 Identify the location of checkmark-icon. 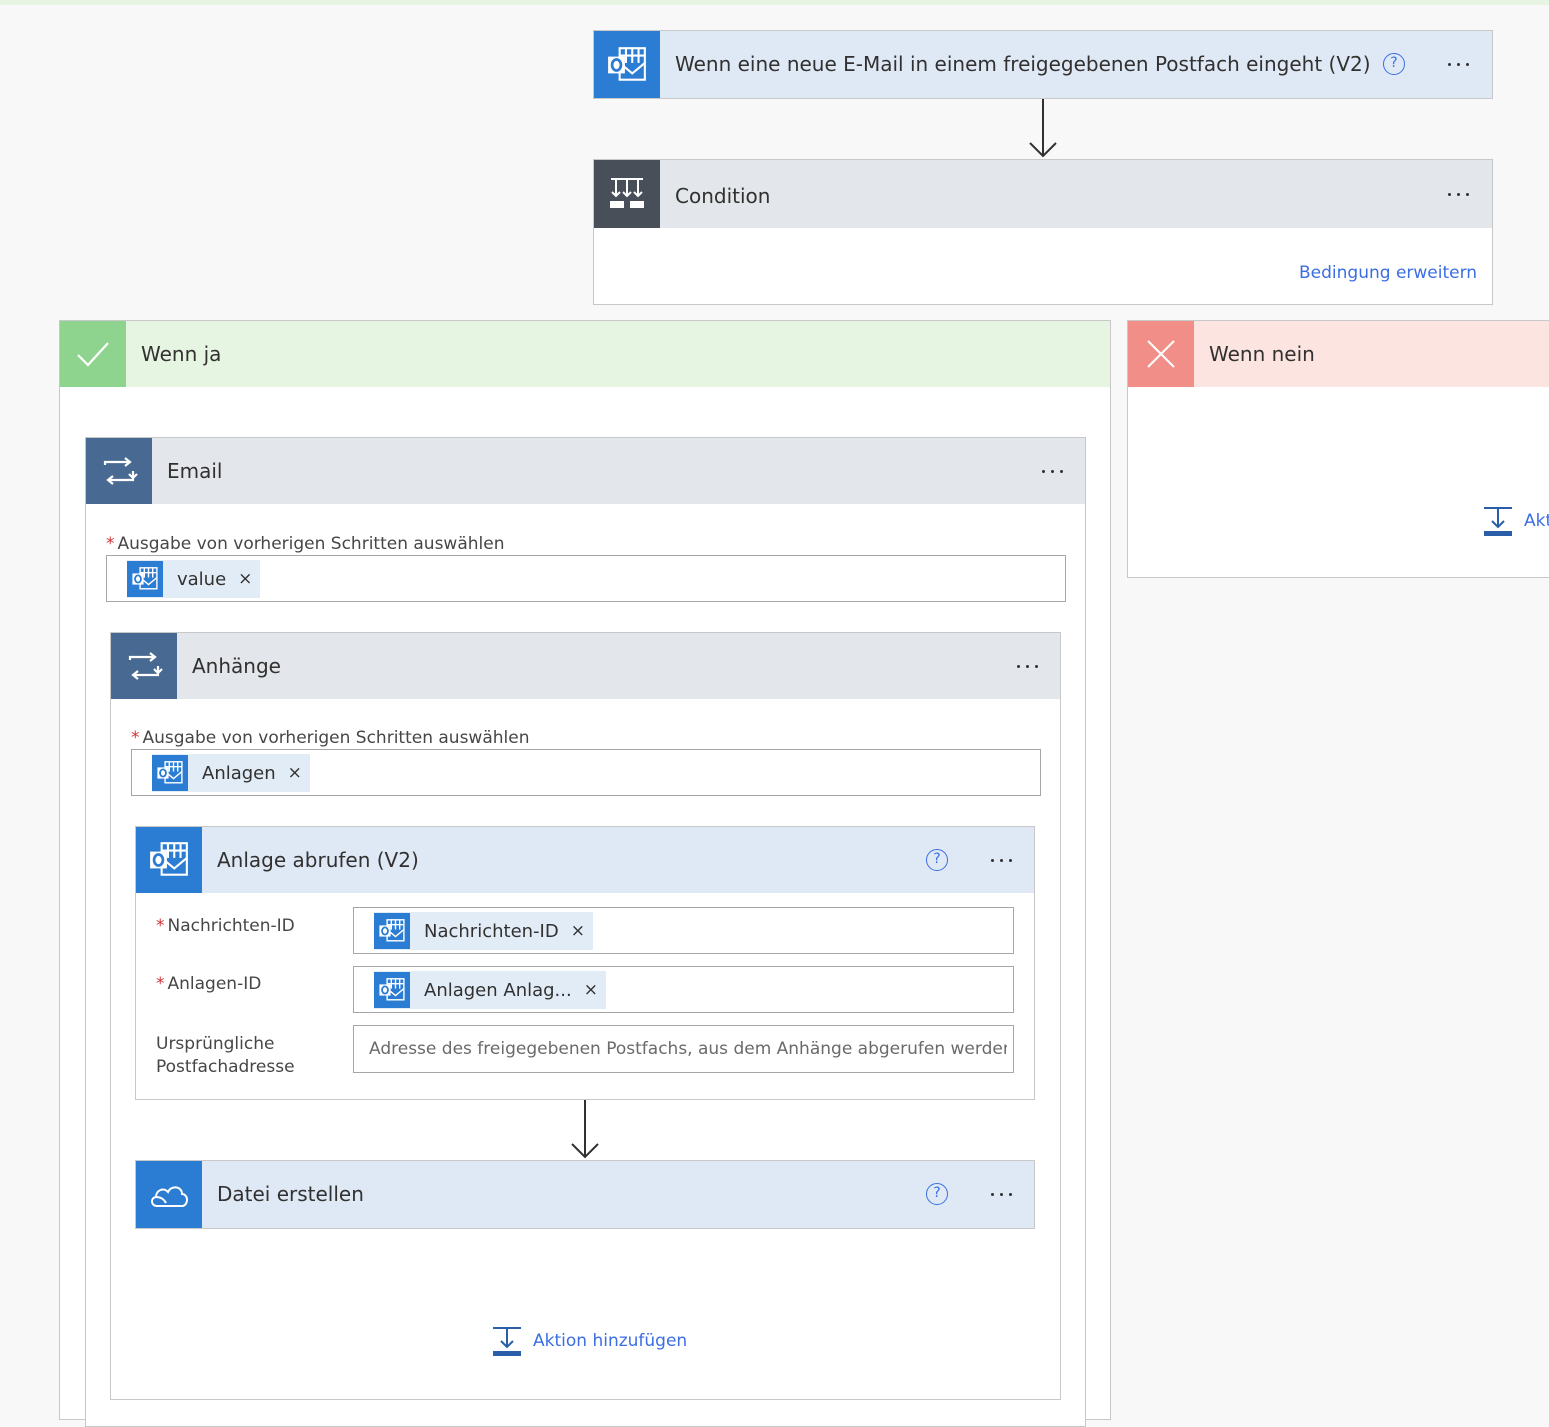
(93, 354).